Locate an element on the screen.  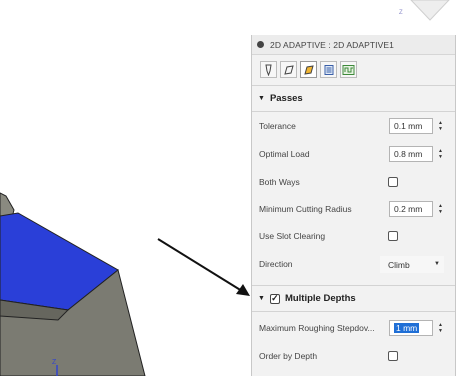
min-cutting-radius-input: 0.2 mm is located at coordinates (411, 209).